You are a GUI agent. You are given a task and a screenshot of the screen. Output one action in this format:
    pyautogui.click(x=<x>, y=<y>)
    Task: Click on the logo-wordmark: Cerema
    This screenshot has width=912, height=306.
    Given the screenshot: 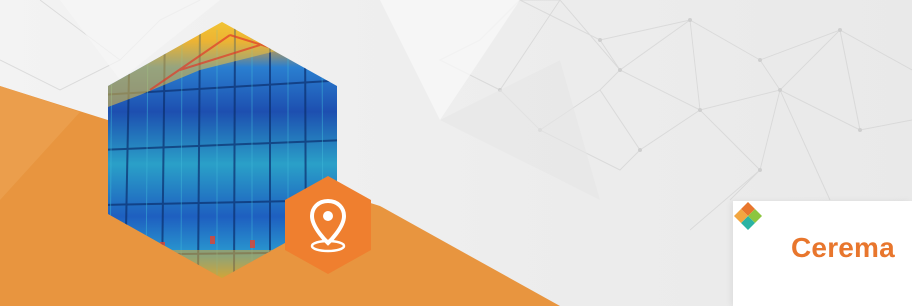 What is the action you would take?
    pyautogui.click(x=843, y=247)
    